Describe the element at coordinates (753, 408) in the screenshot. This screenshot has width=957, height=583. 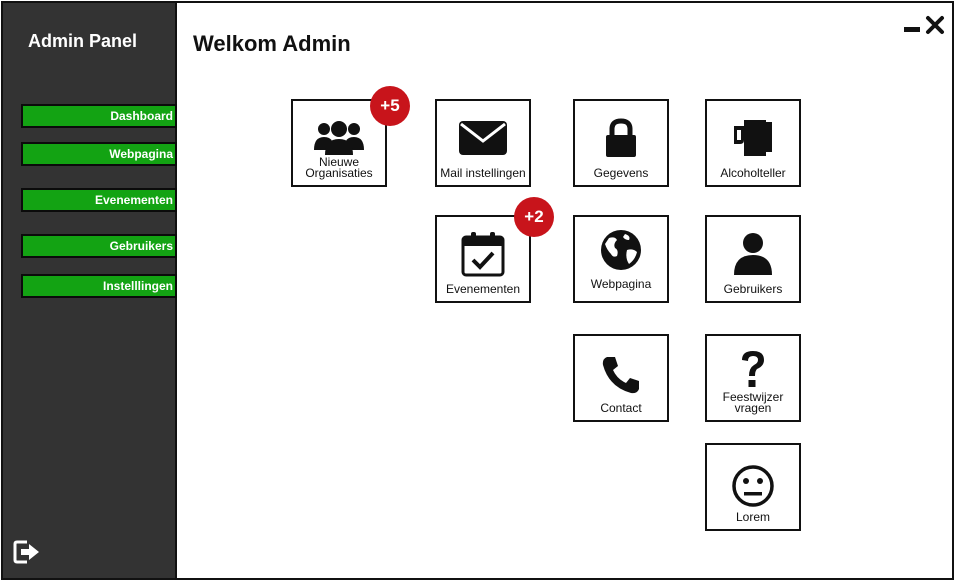
I see `tile-label-line2: vragen` at that location.